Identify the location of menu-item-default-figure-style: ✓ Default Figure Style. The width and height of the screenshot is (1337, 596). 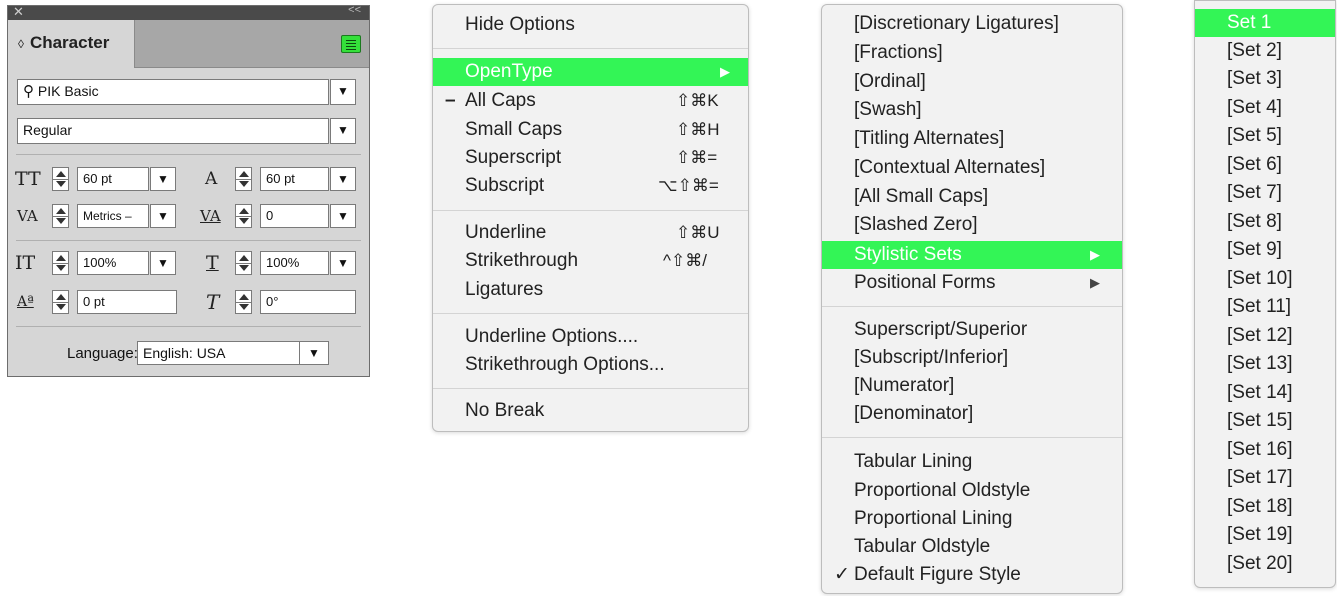
(972, 575).